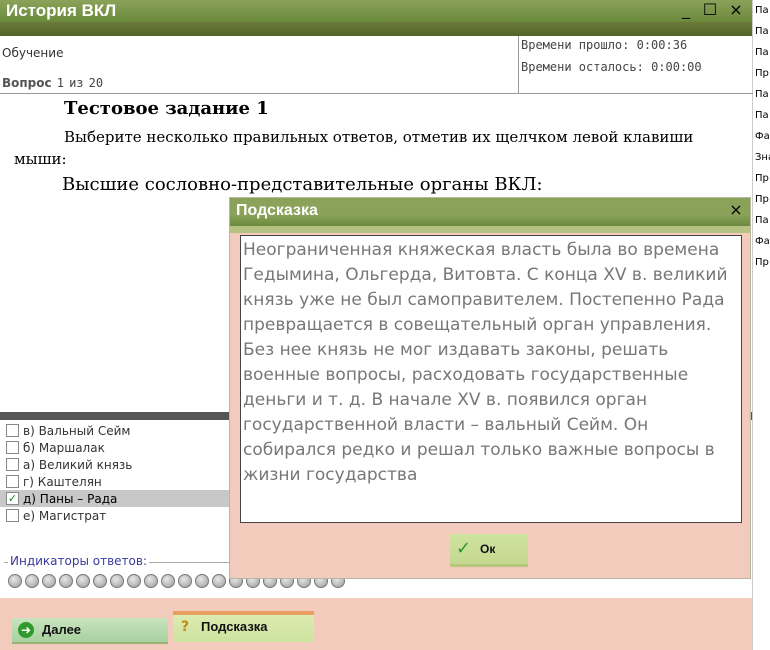  I want to click on answer-option: г) Каштелян, so click(115, 481).